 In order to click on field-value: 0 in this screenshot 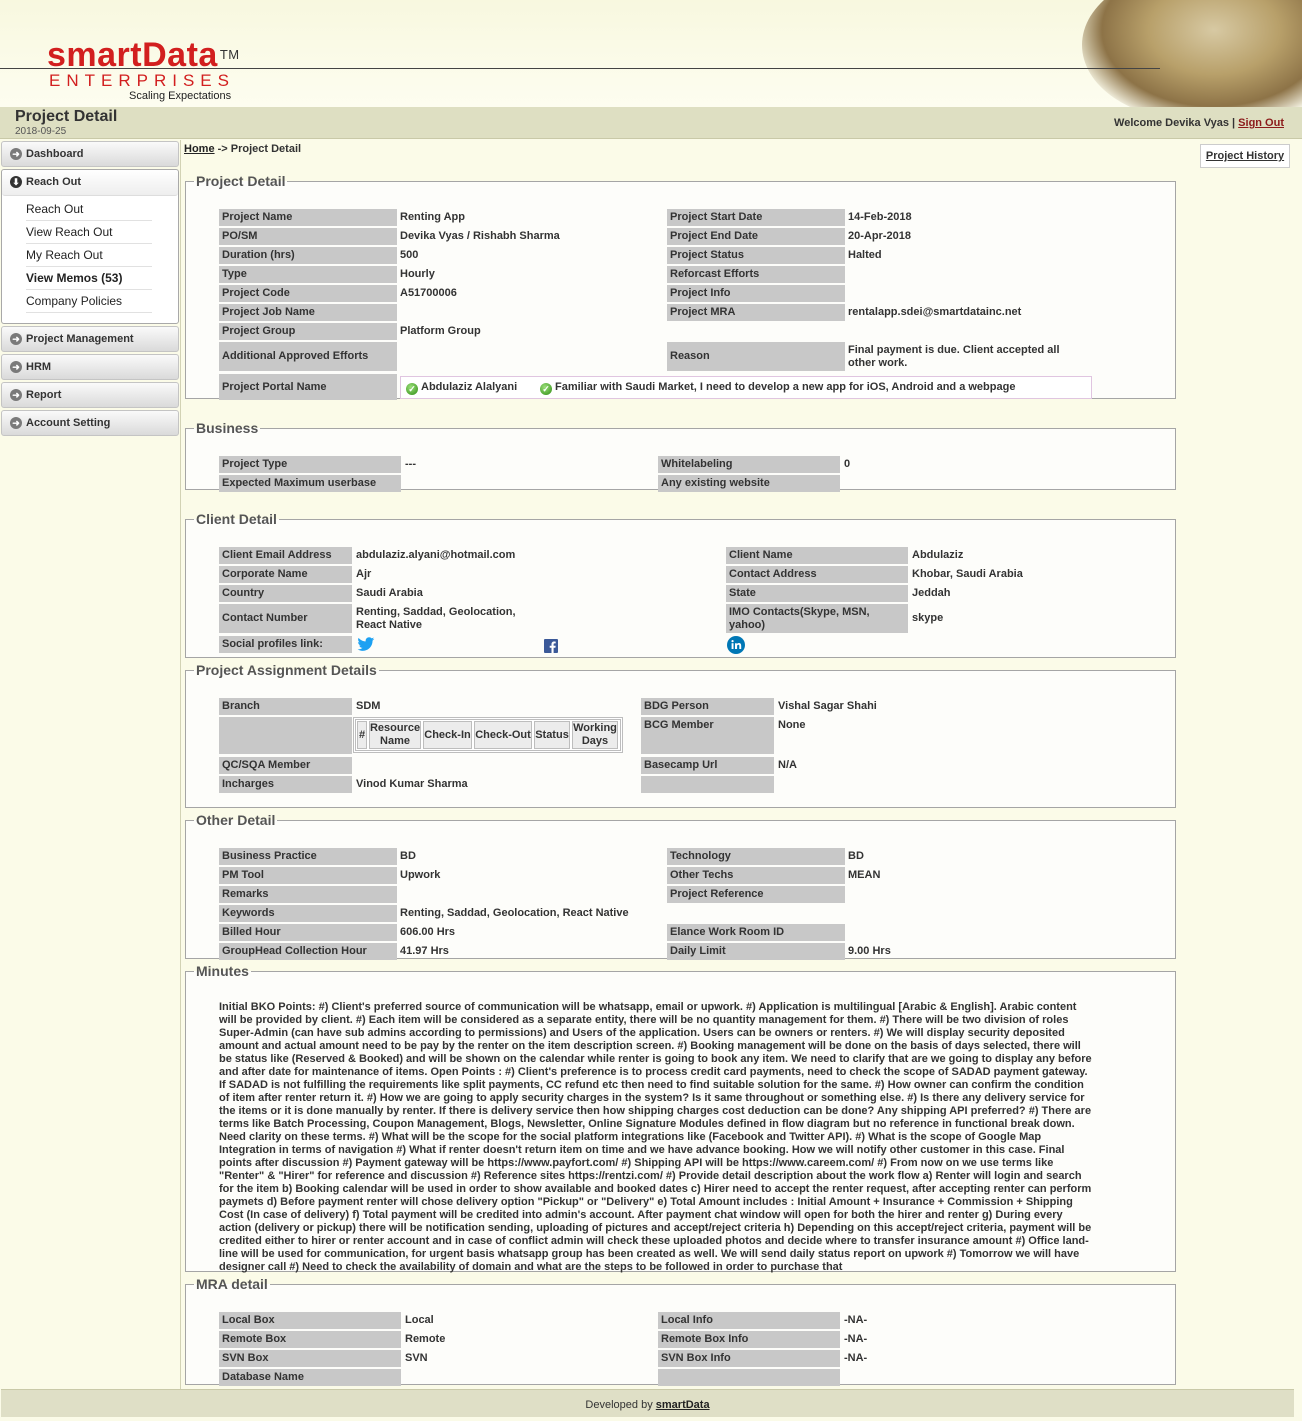, I will do `click(847, 464)`.